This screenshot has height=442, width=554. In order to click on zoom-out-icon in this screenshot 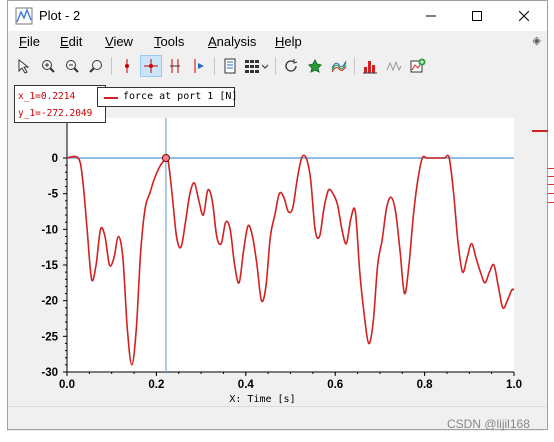, I will do `click(72, 66)`.